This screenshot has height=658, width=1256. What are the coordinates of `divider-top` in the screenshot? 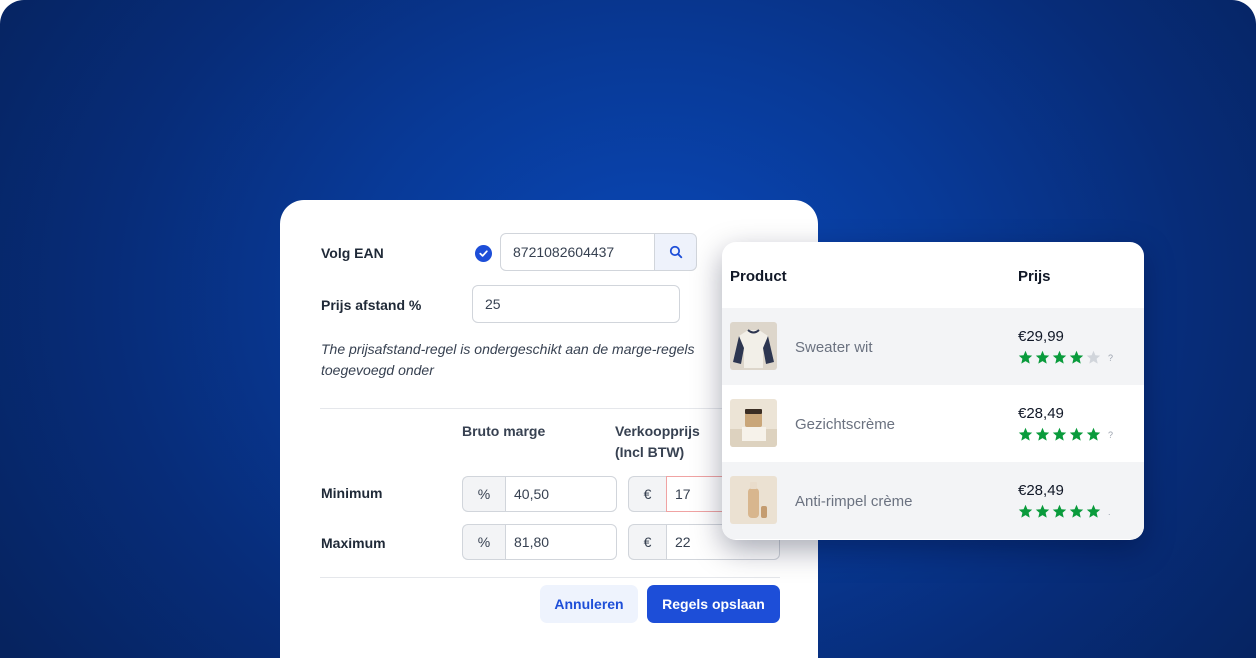 It's located at (550, 408).